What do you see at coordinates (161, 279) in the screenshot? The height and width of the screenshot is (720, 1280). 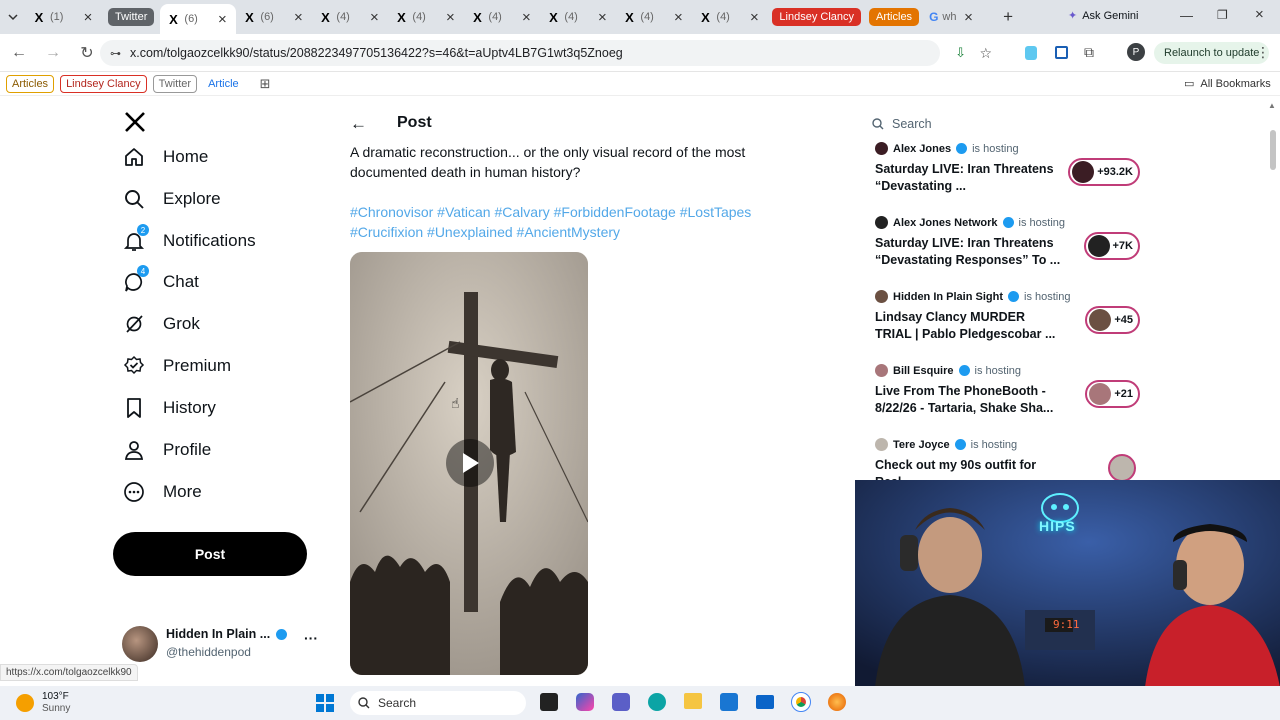 I see `nav-item-chat: 4 Chat` at bounding box center [161, 279].